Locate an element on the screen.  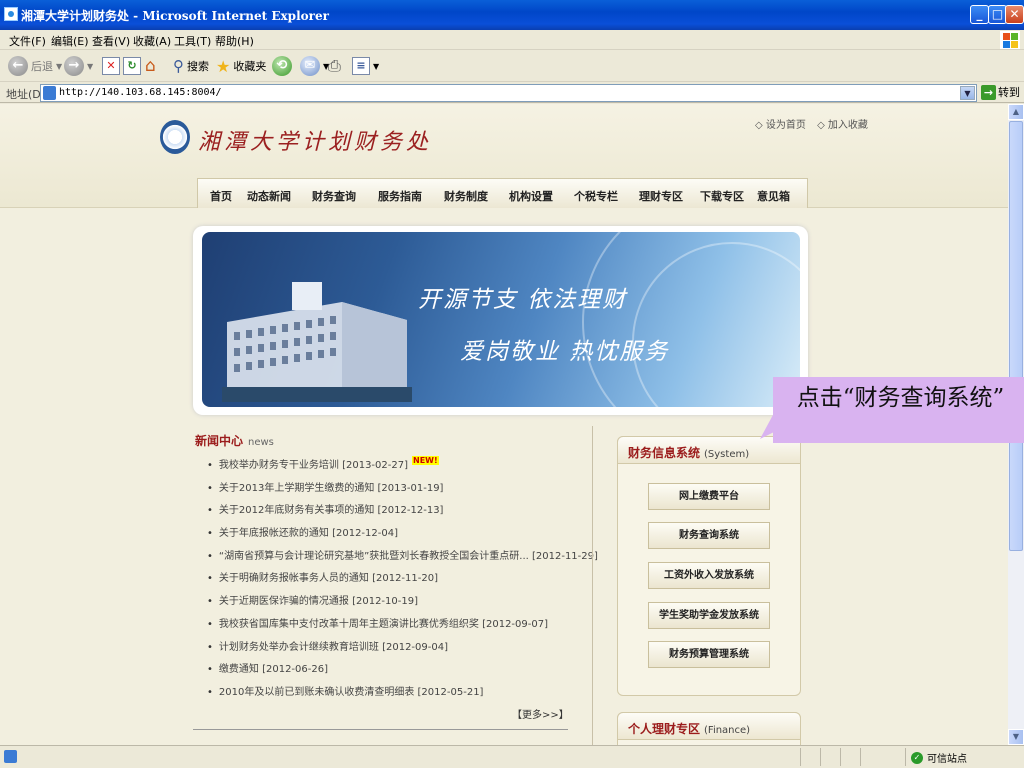
ie-window-icon is located at coordinates (11, 14).